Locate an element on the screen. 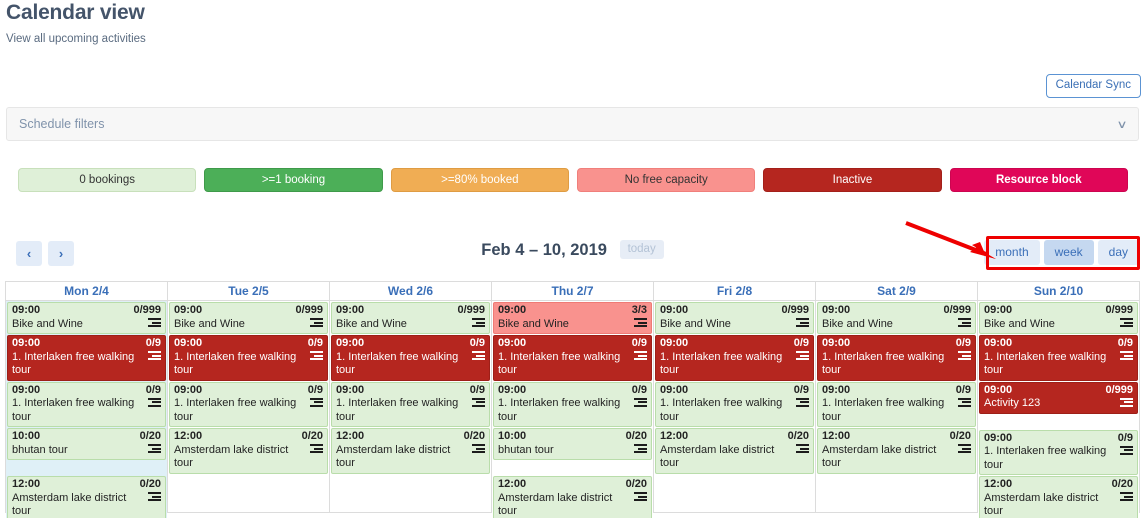 The height and width of the screenshot is (518, 1145). event-capacity: 0/999 is located at coordinates (1119, 389).